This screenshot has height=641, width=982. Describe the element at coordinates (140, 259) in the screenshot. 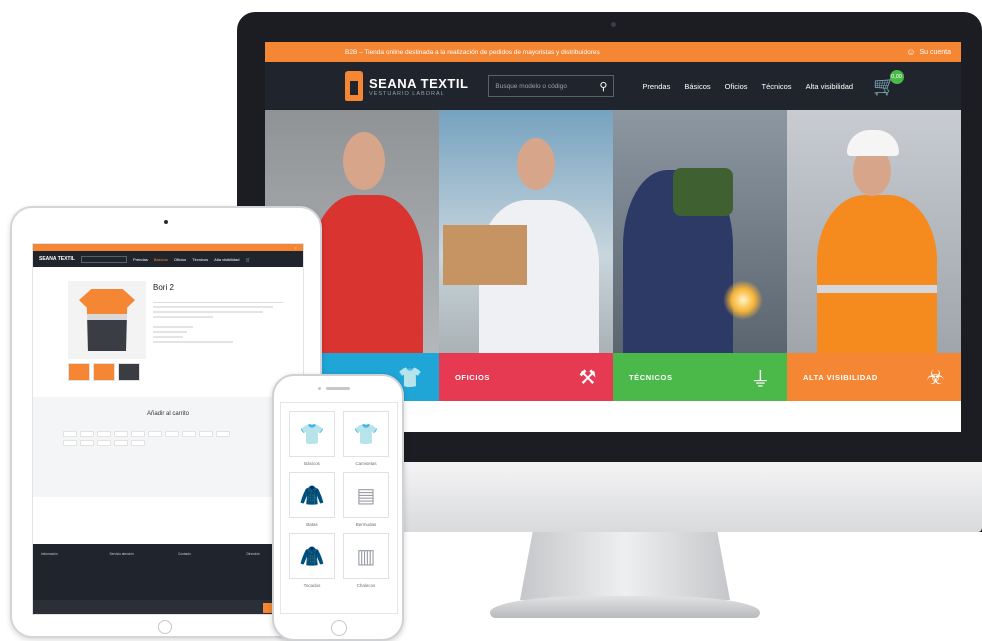

I see `tablet-menu-item: Prendas` at that location.